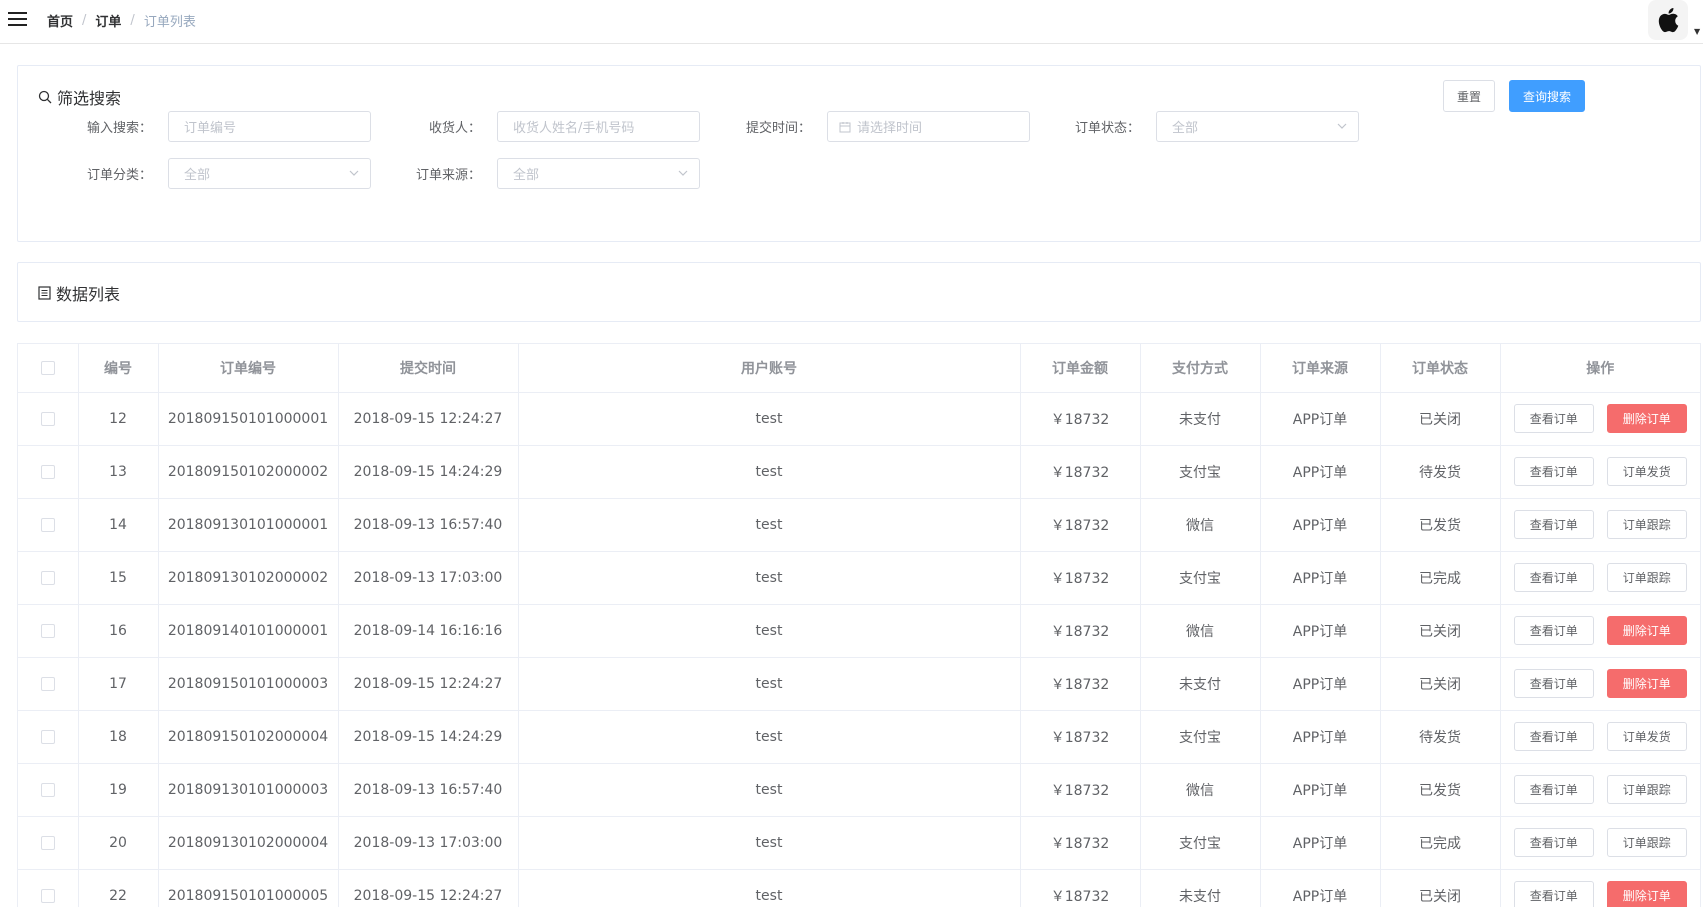  Describe the element at coordinates (1697, 31) in the screenshot. I see `caret-down-icon: ▼` at that location.